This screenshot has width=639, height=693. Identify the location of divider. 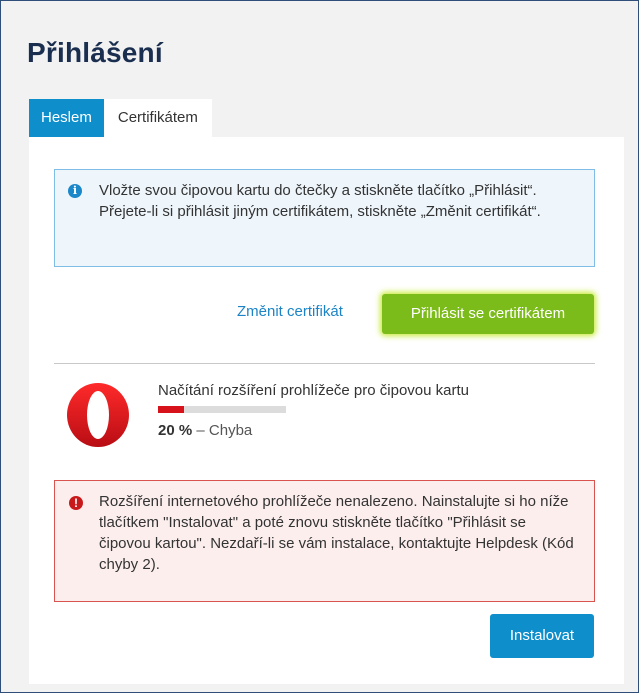
(324, 363).